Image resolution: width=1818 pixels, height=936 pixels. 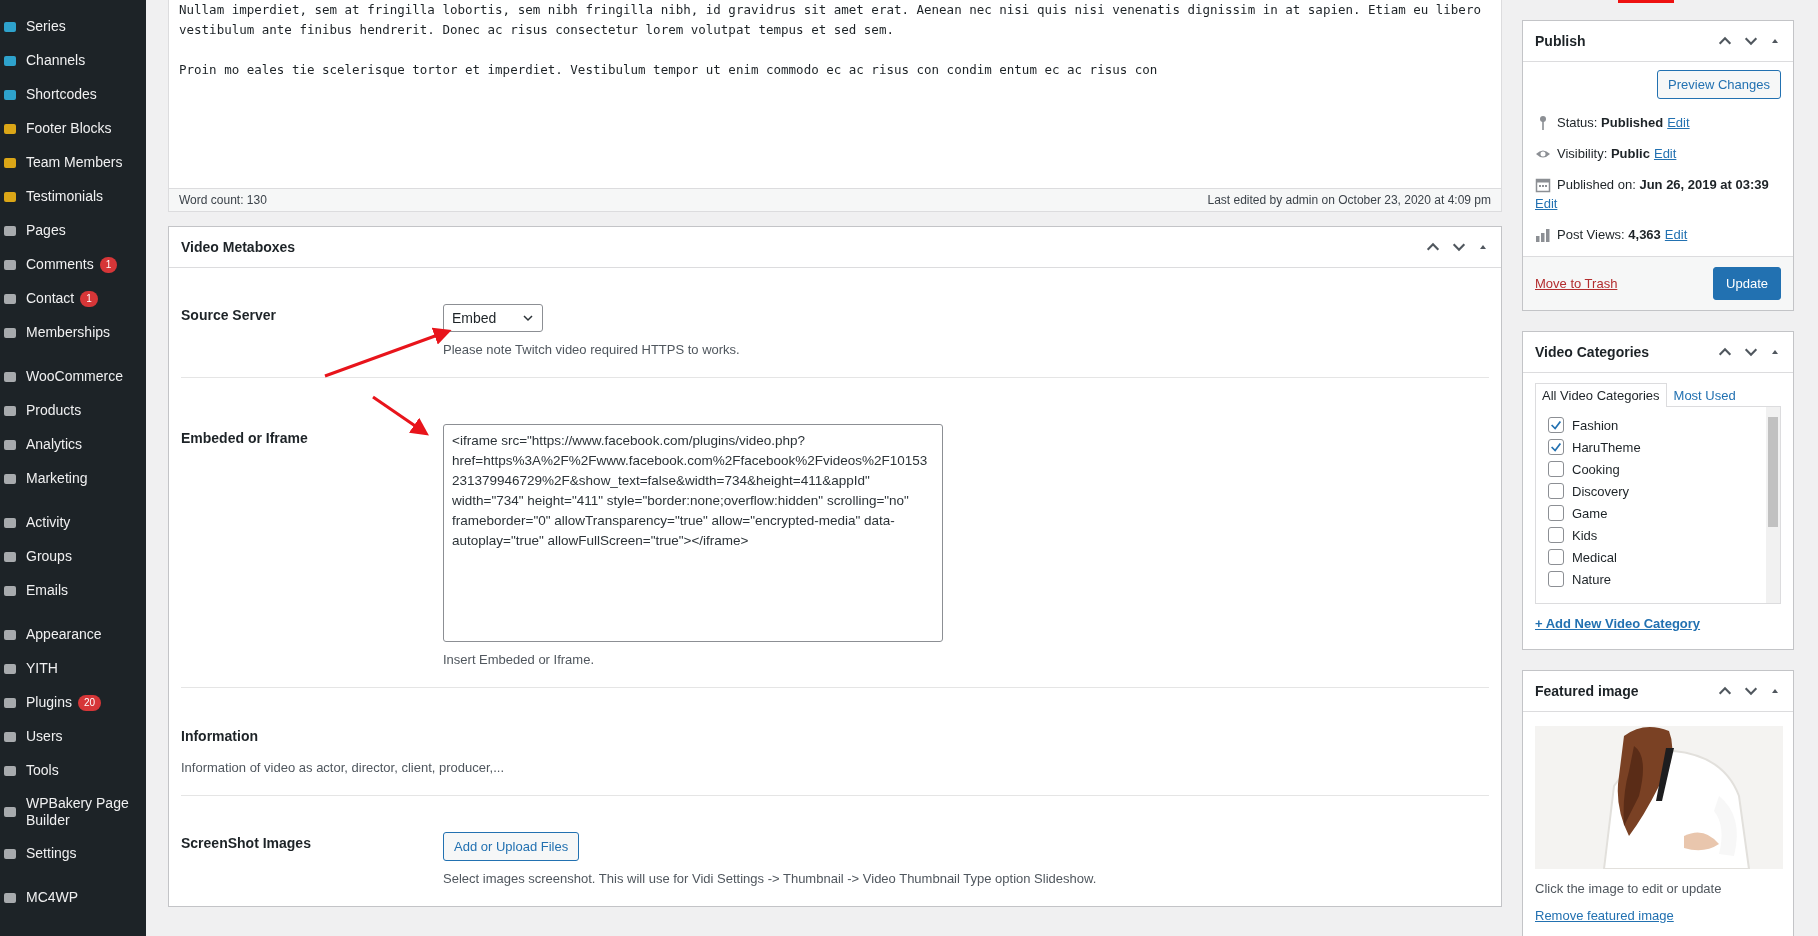 I want to click on menu-item: Marketing, so click(x=73, y=479).